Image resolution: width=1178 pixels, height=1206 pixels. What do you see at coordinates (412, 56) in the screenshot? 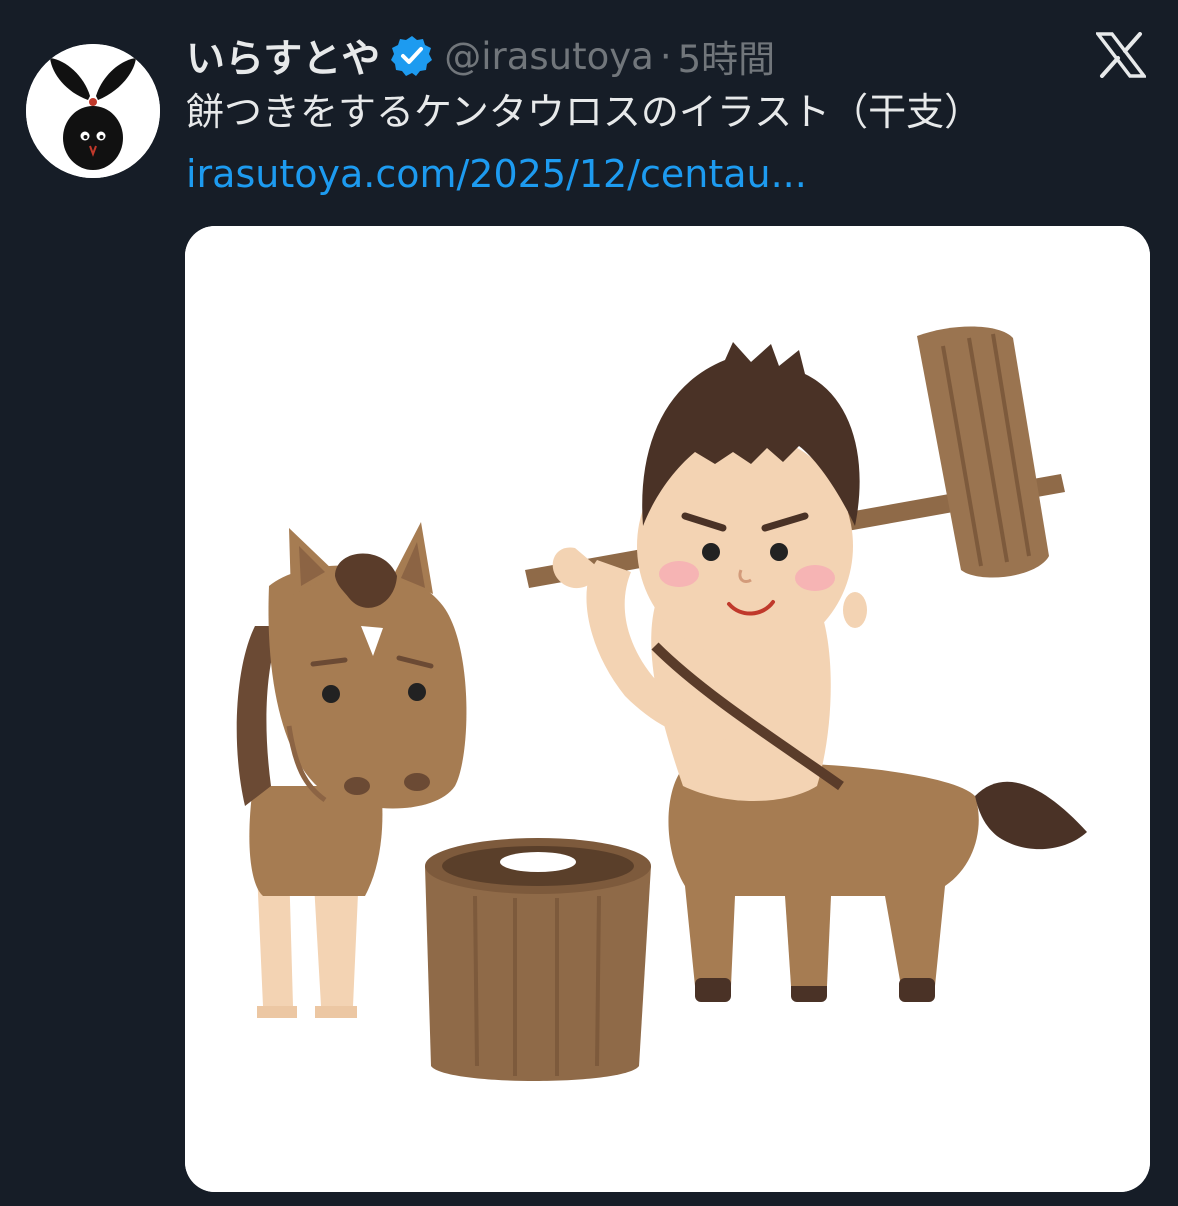
I see `verified-badge-icon` at bounding box center [412, 56].